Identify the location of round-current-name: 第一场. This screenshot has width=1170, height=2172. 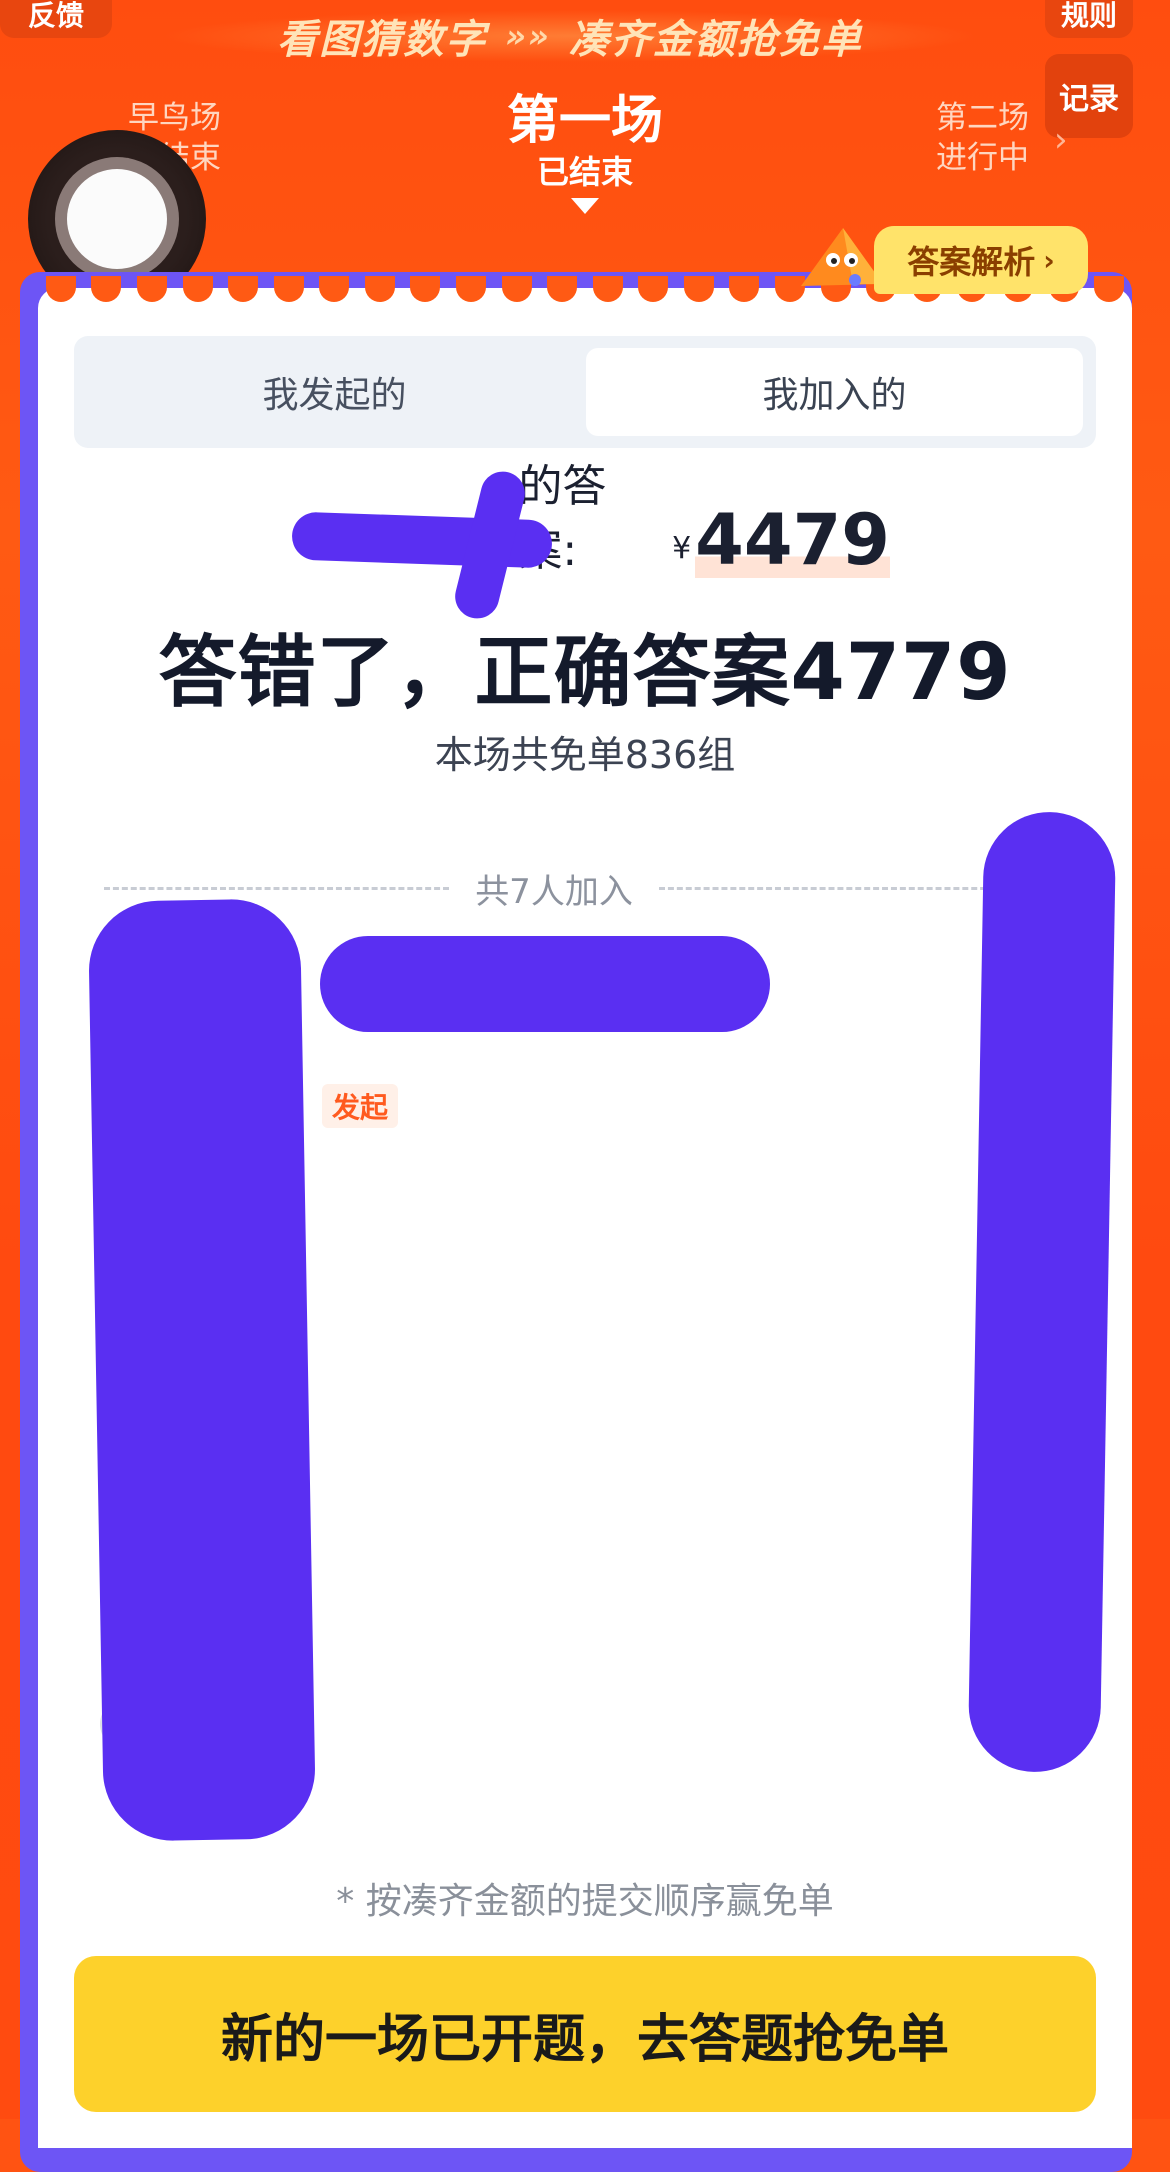
(584, 121).